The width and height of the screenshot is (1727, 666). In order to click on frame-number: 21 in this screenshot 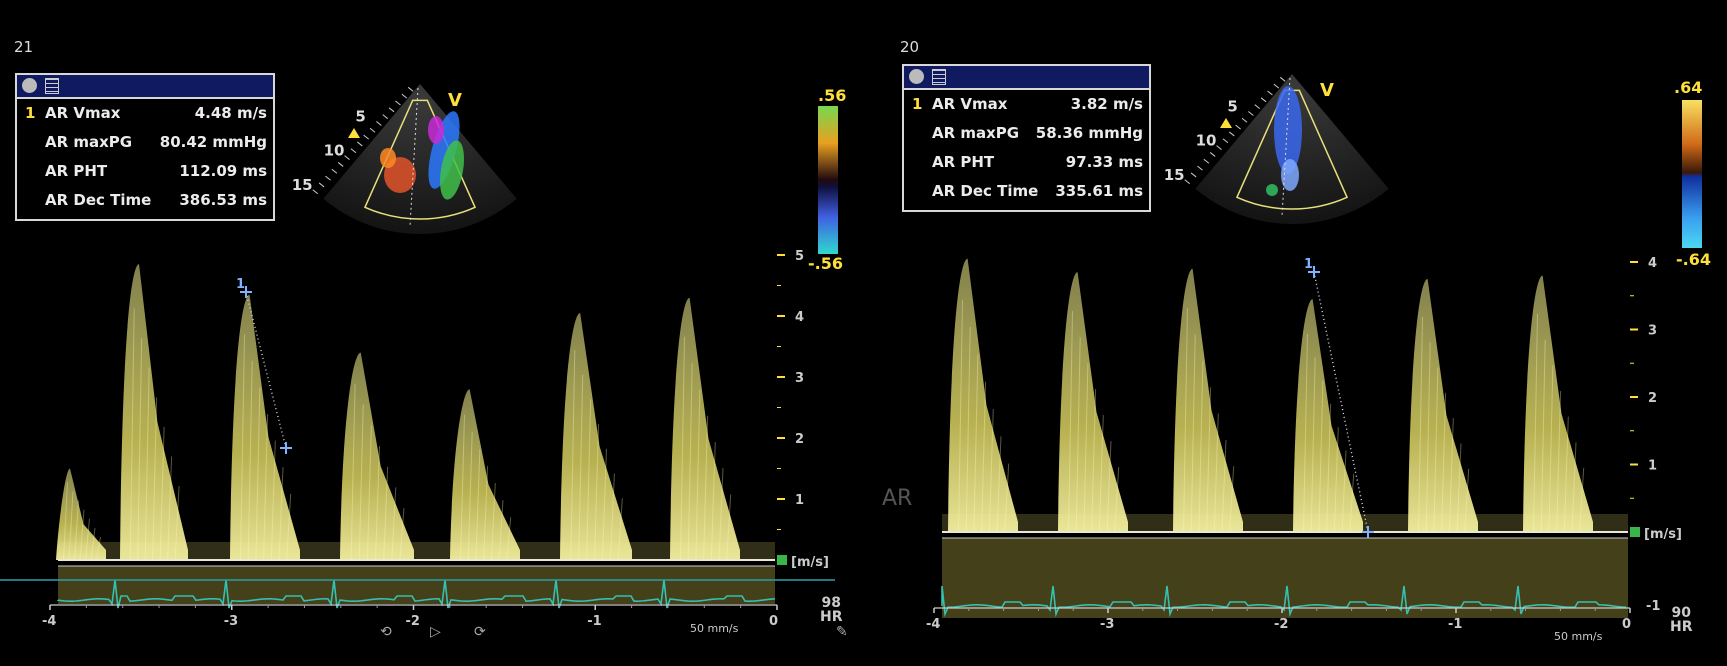, I will do `click(24, 47)`.